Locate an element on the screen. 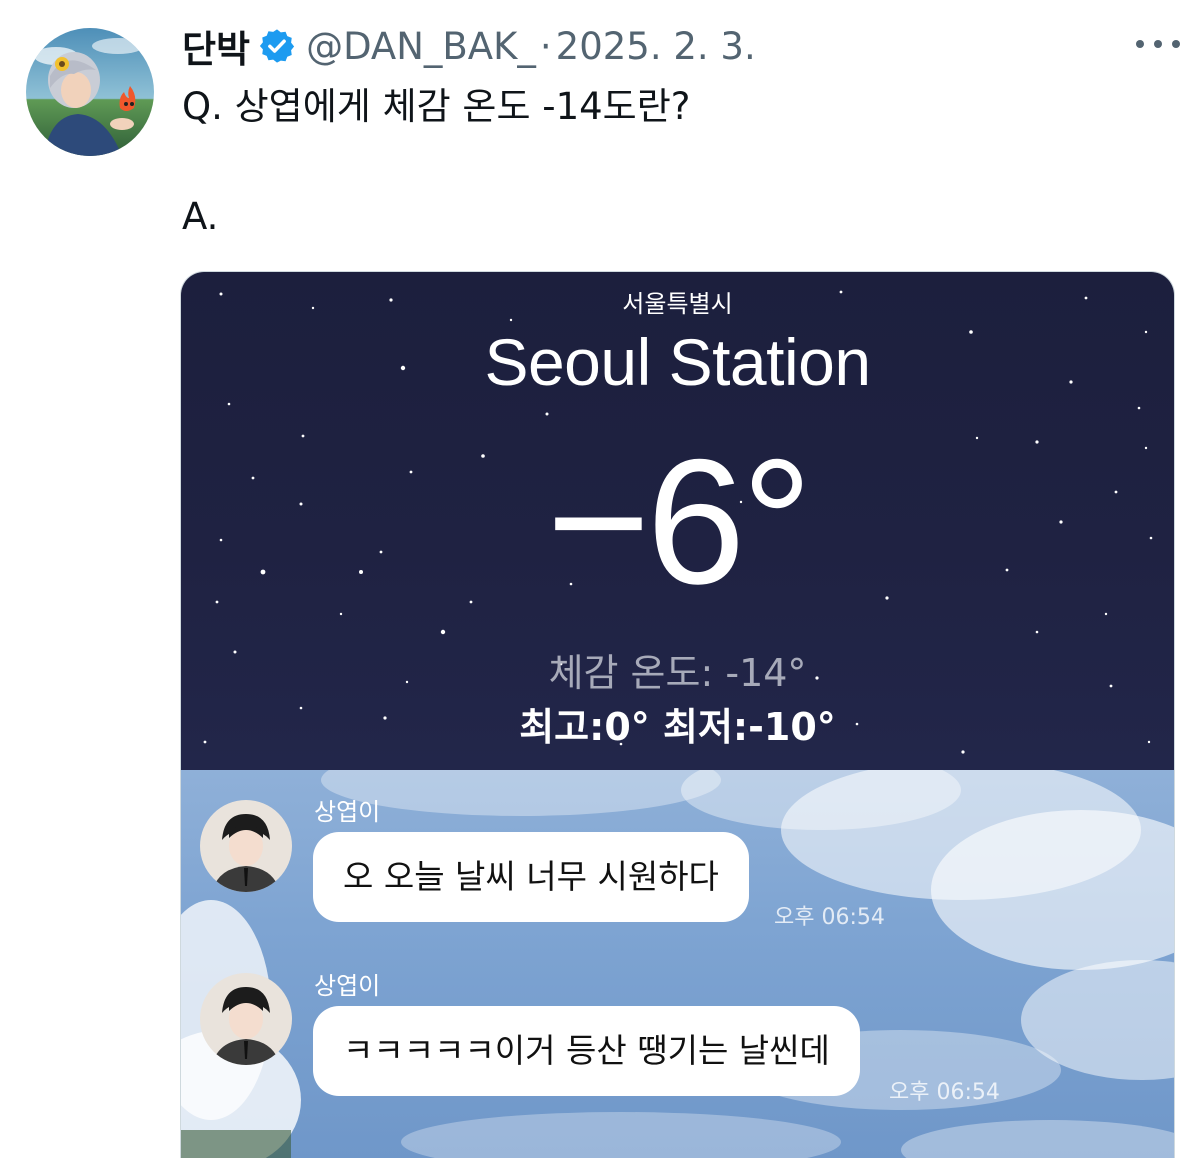 The height and width of the screenshot is (1158, 1200). weather-high-low: 최고:0° 최저:-10° is located at coordinates (677, 727).